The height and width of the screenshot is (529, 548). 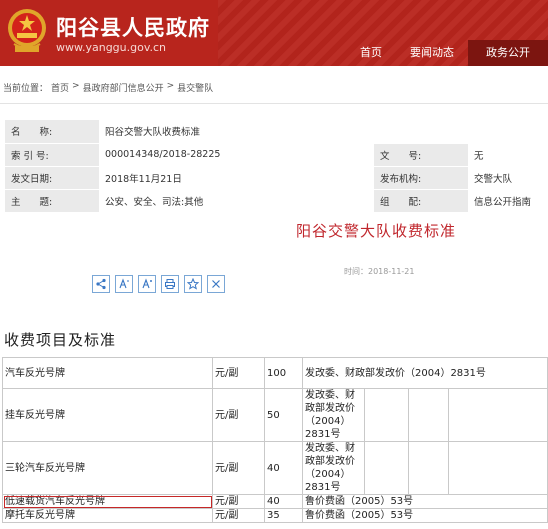 I want to click on section-title: 收费项目及标准, so click(x=60, y=340).